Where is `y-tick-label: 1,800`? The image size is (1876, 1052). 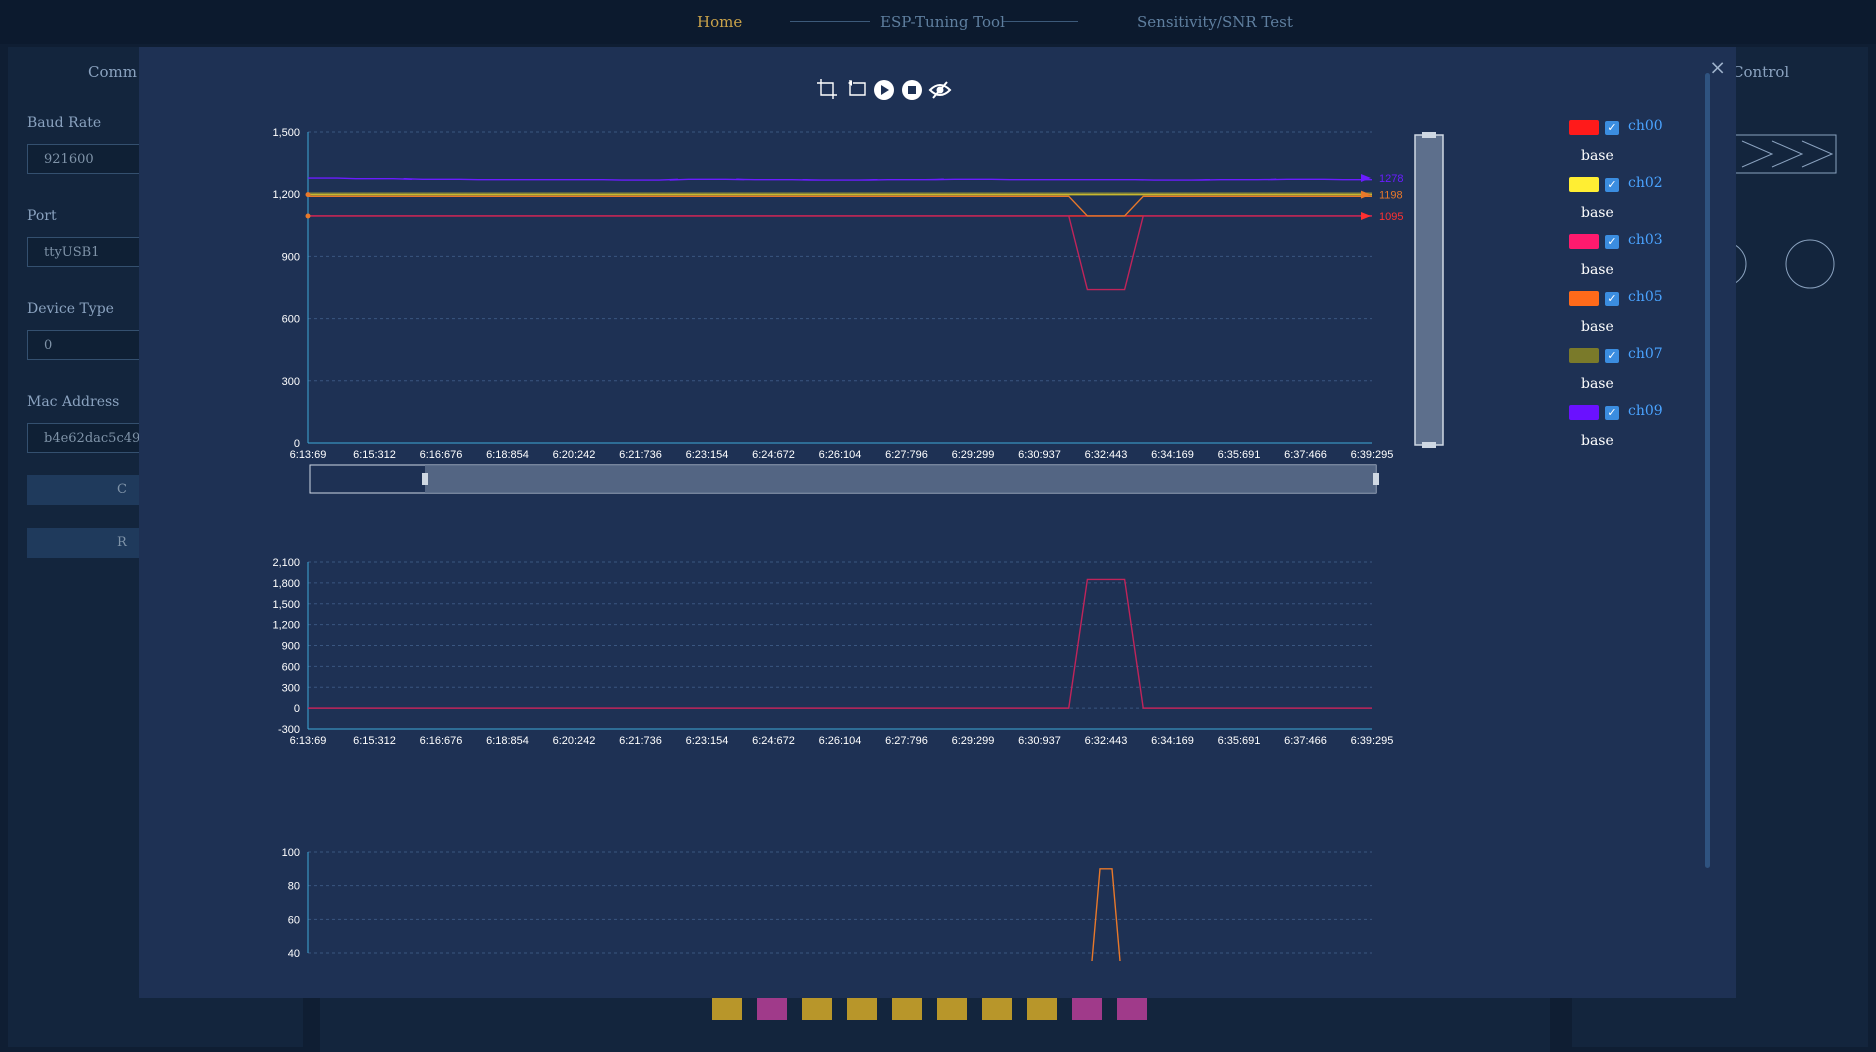 y-tick-label: 1,800 is located at coordinates (286, 584).